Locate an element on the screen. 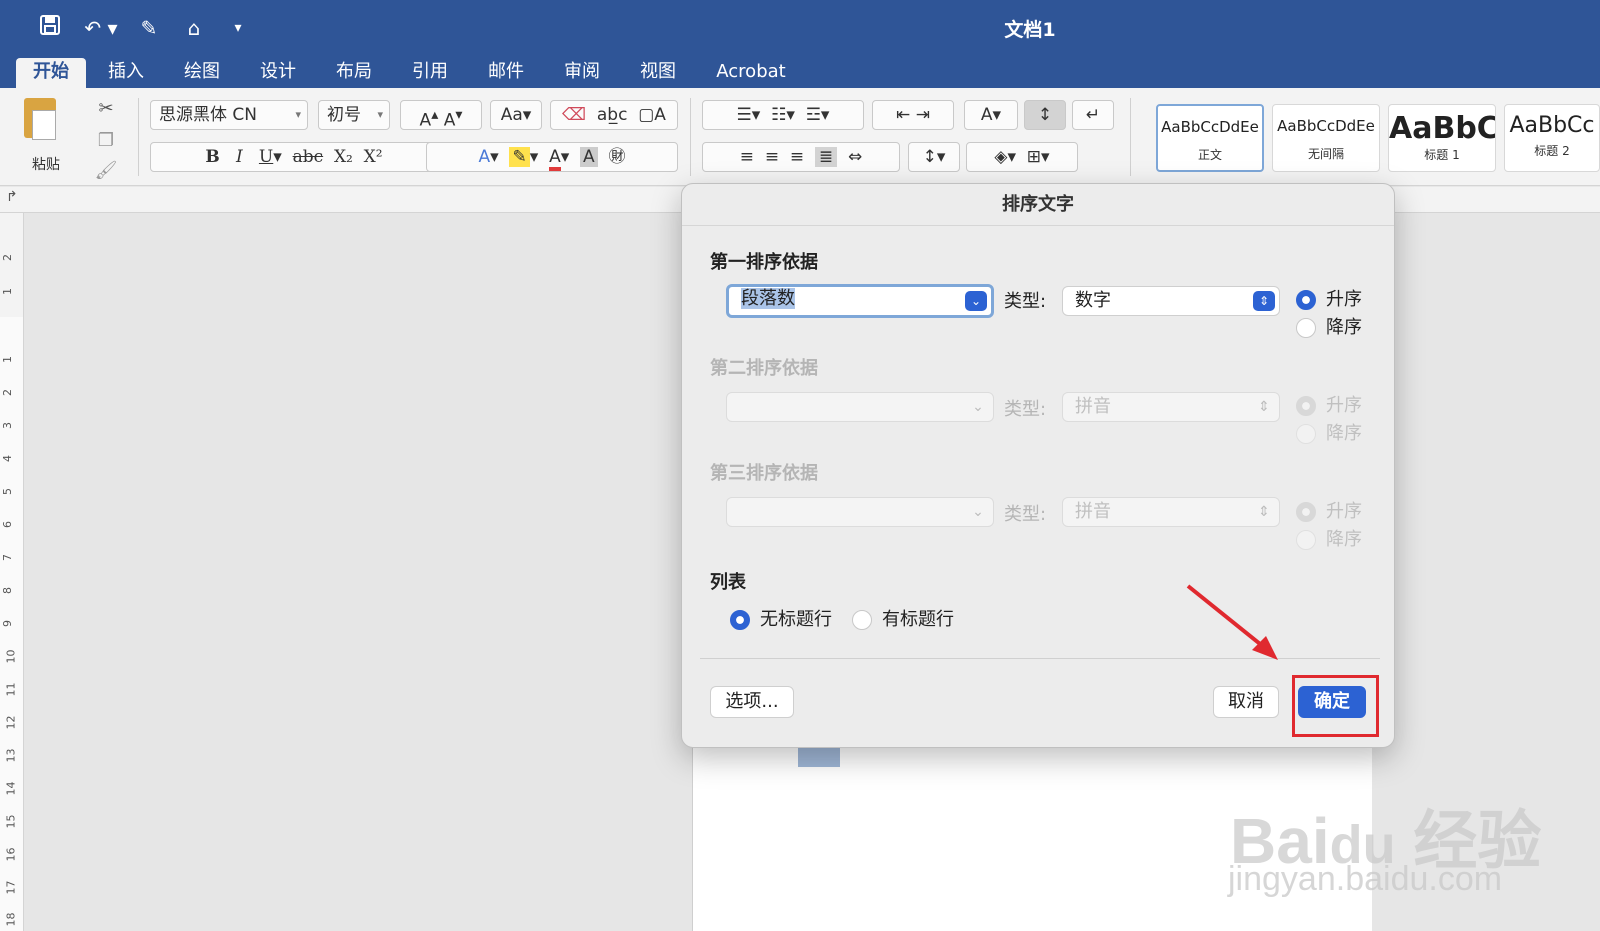 The width and height of the screenshot is (1600, 931). customize-icon: ▾ is located at coordinates (238, 28).